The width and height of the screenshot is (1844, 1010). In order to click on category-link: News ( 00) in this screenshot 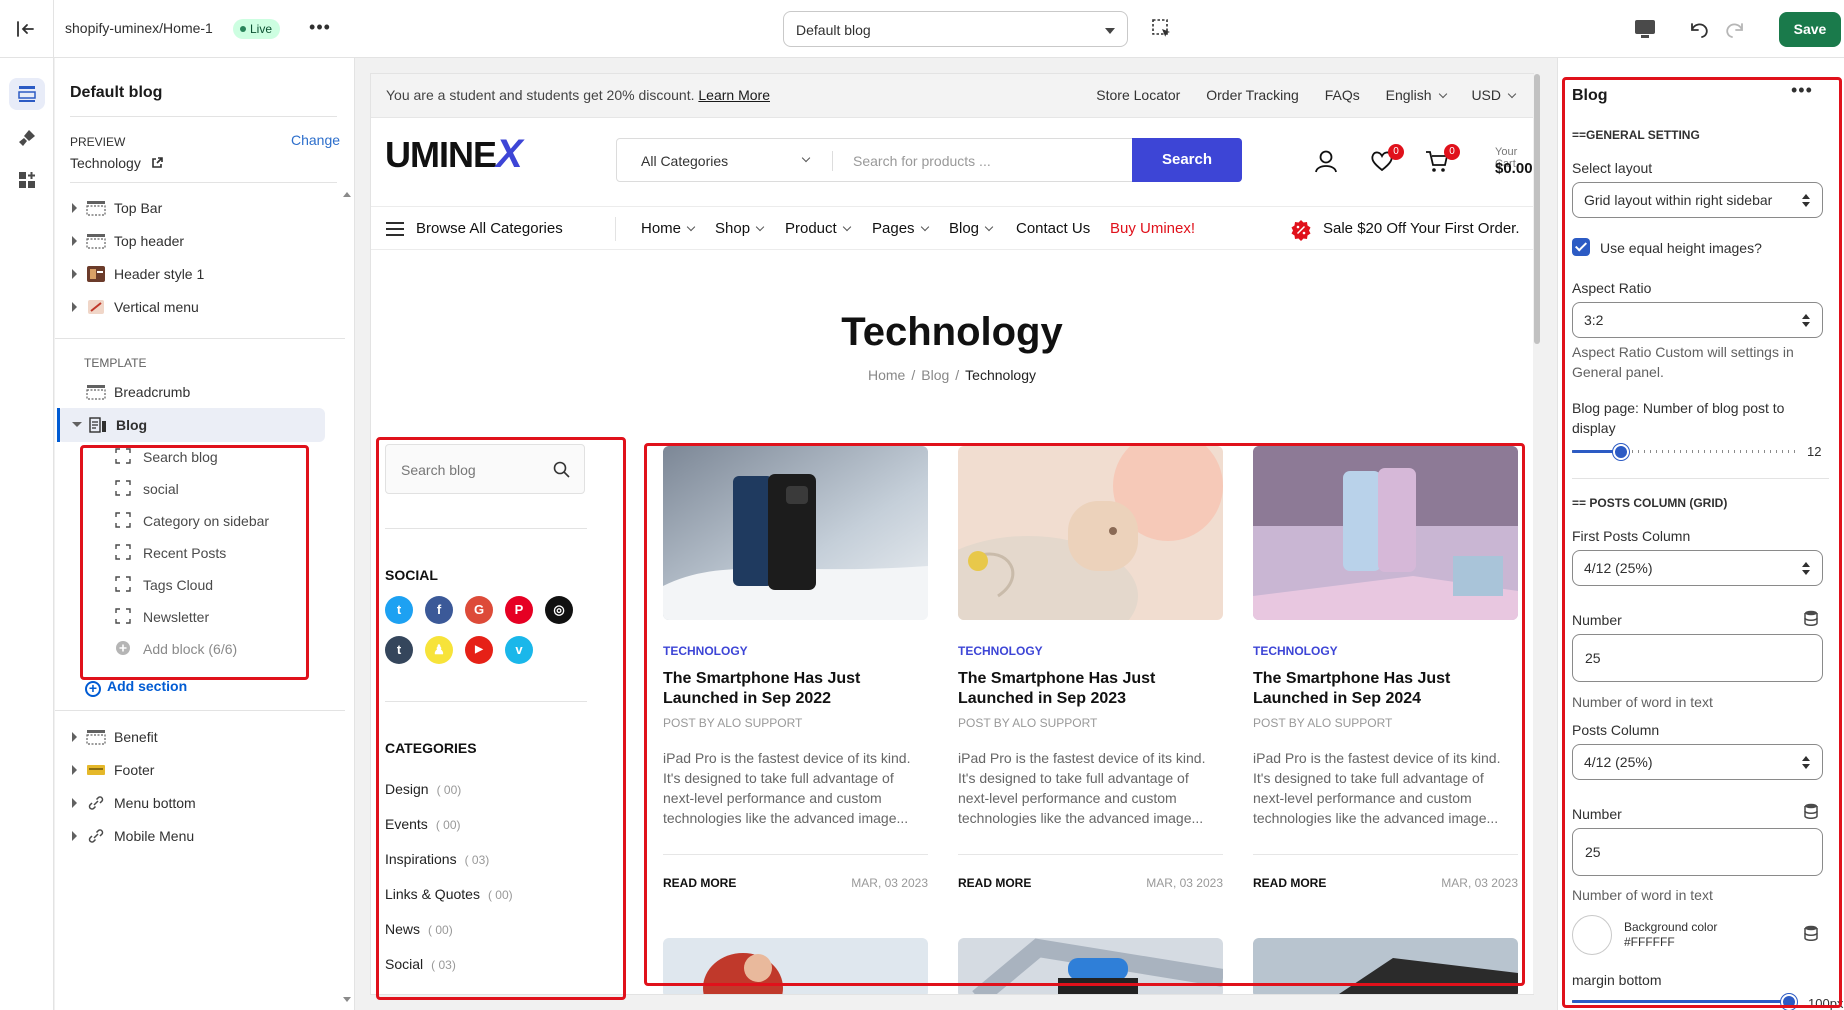, I will do `click(419, 929)`.